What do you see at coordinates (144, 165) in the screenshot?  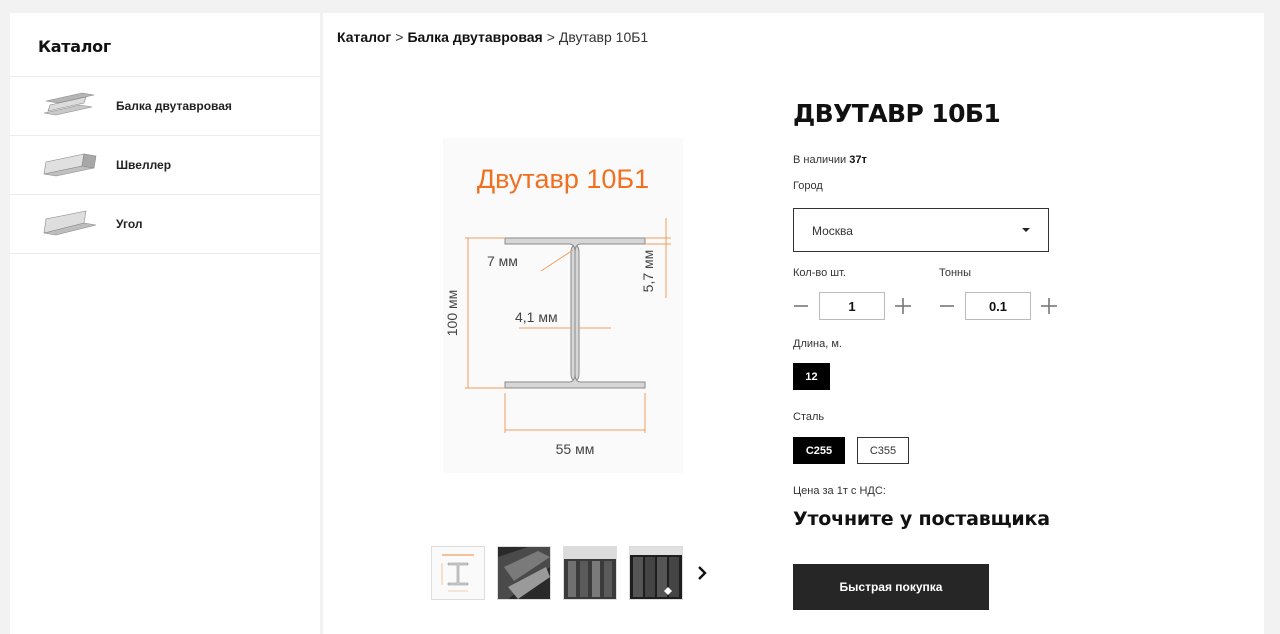 I see `sidebar-item-label: Швеллер` at bounding box center [144, 165].